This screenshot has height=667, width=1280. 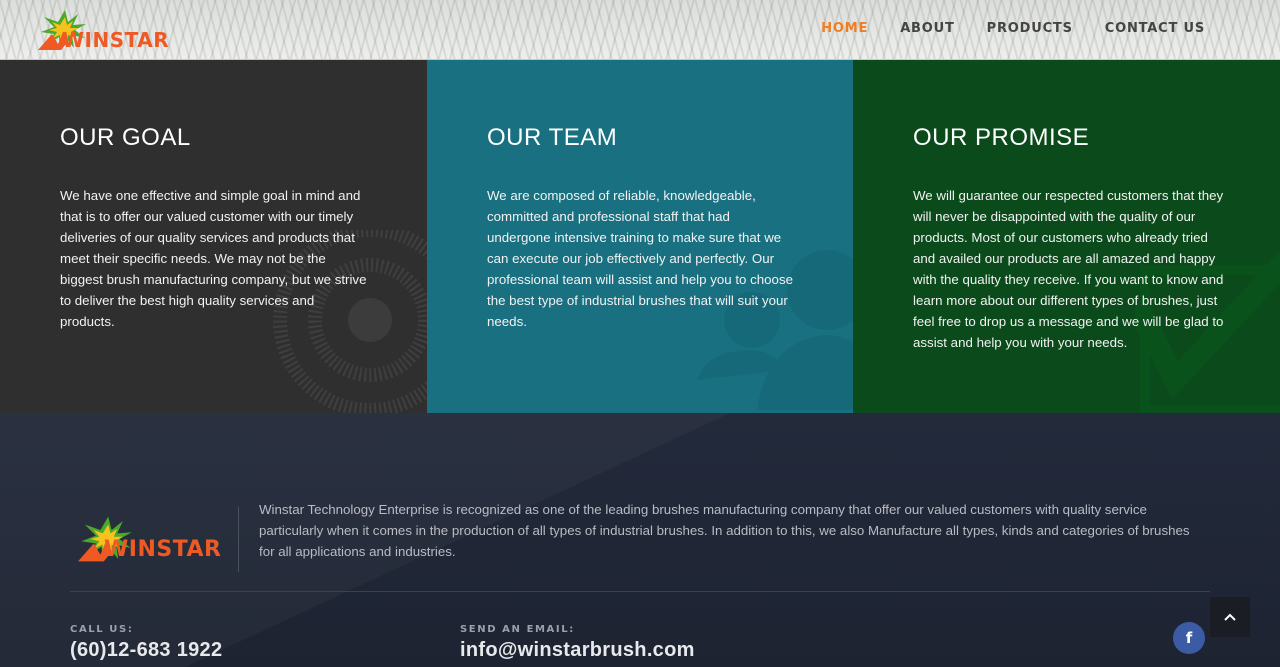 What do you see at coordinates (577, 650) in the screenshot?
I see `email-address: info@winstarbrush.com` at bounding box center [577, 650].